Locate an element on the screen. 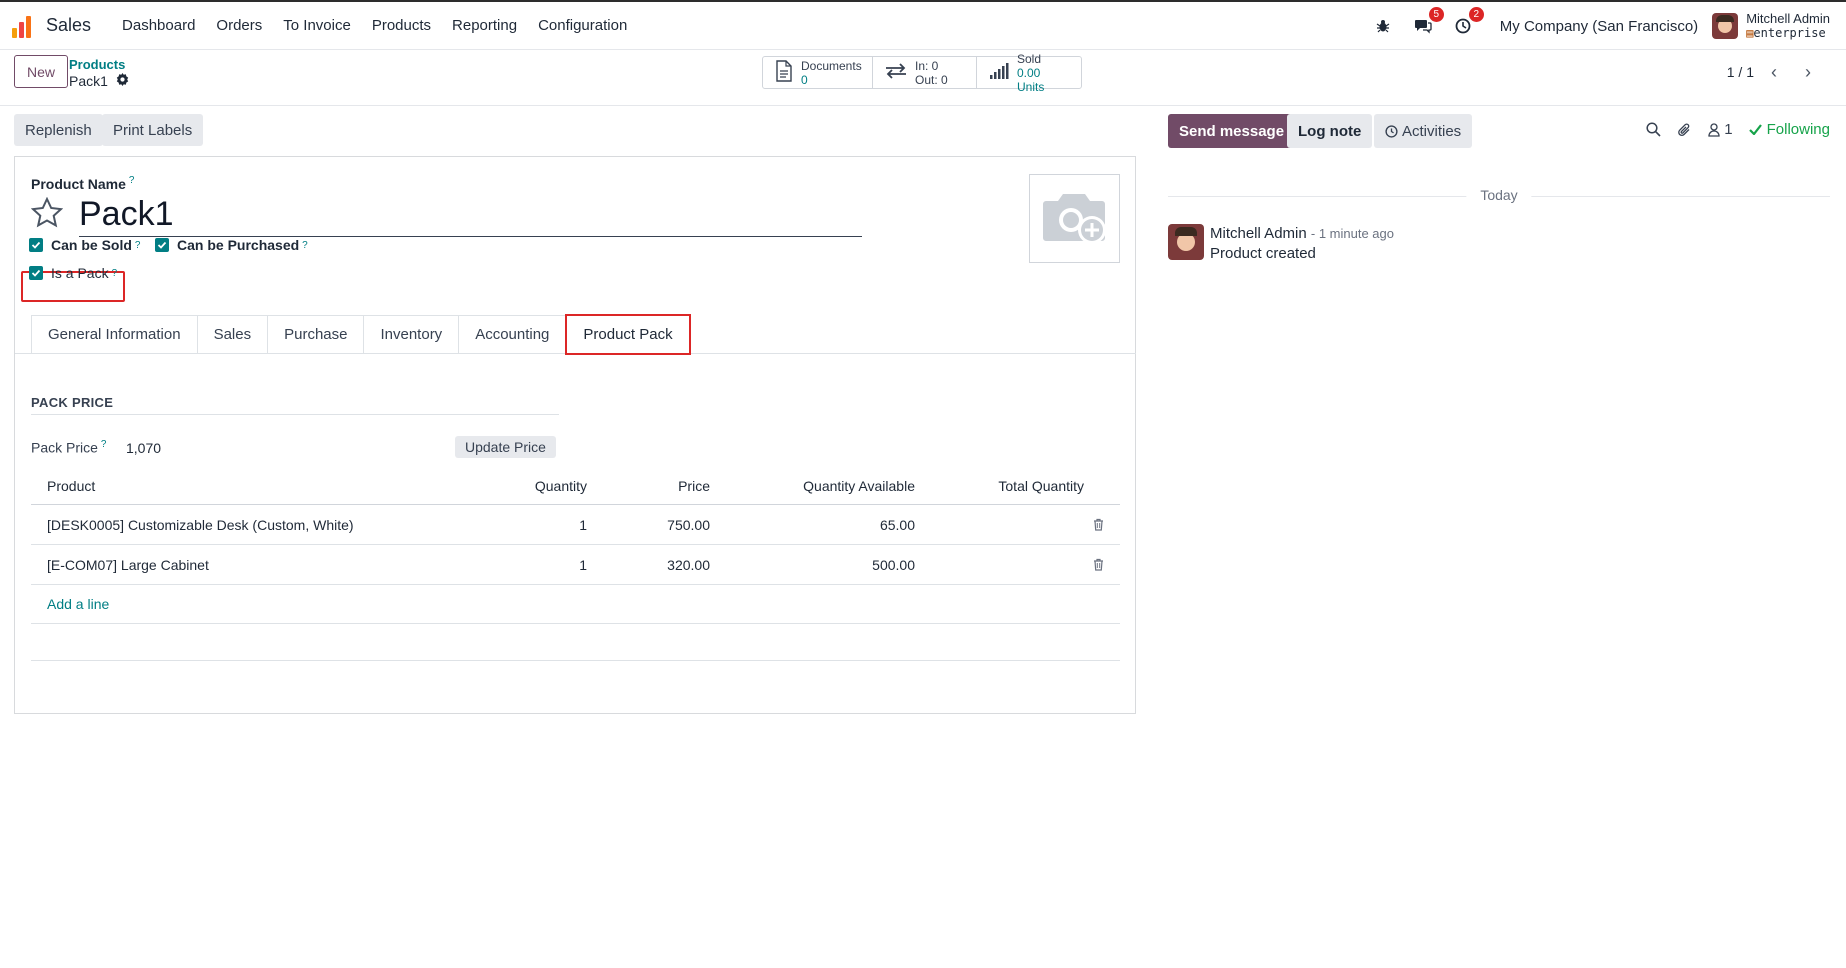 Image resolution: width=1846 pixels, height=968 pixels. following-label: Following is located at coordinates (1798, 129).